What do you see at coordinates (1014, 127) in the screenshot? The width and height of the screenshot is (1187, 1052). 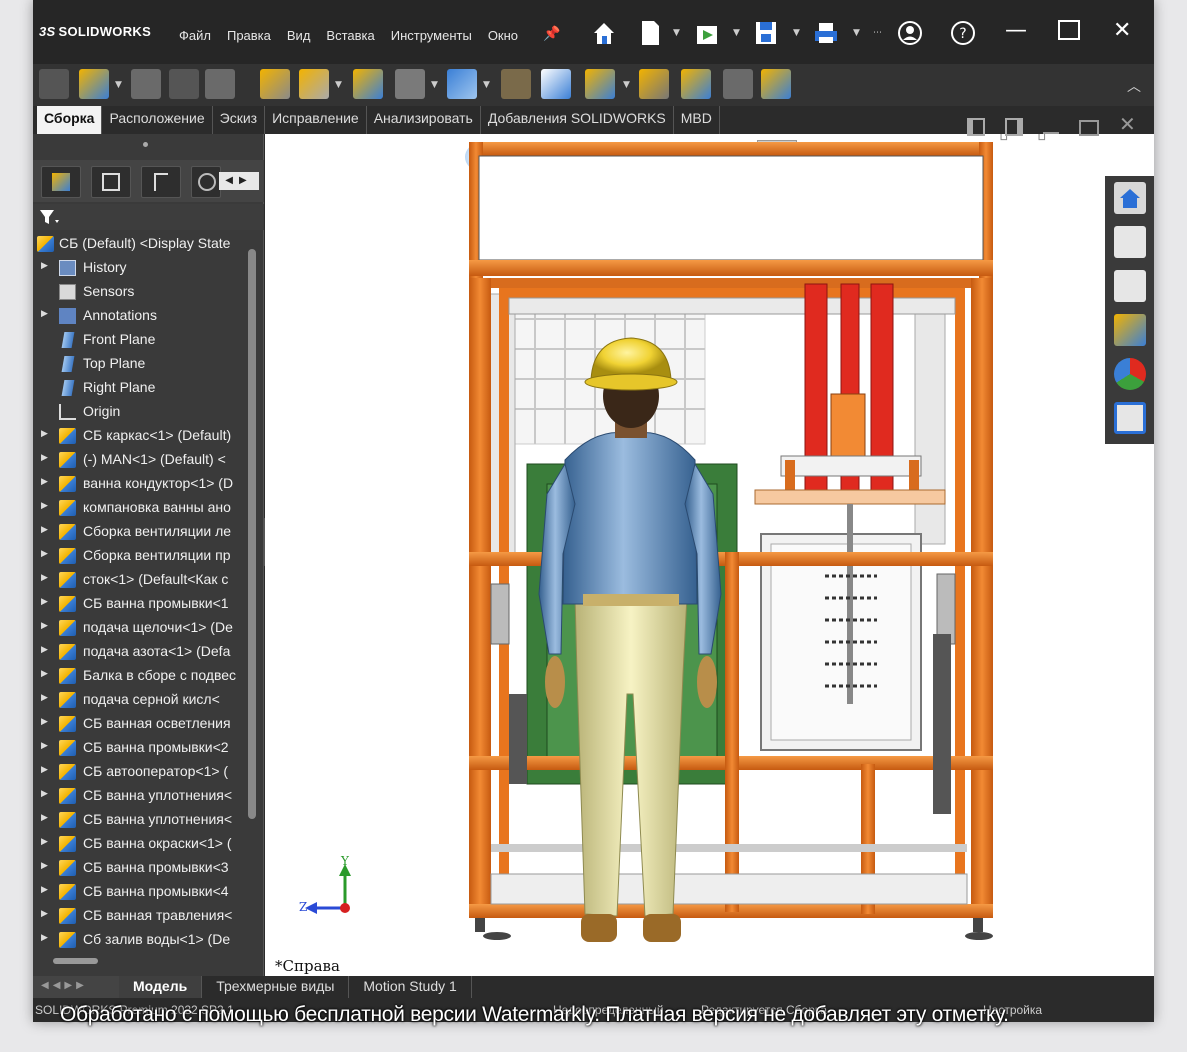 I see `viewport-tile-right-button` at bounding box center [1014, 127].